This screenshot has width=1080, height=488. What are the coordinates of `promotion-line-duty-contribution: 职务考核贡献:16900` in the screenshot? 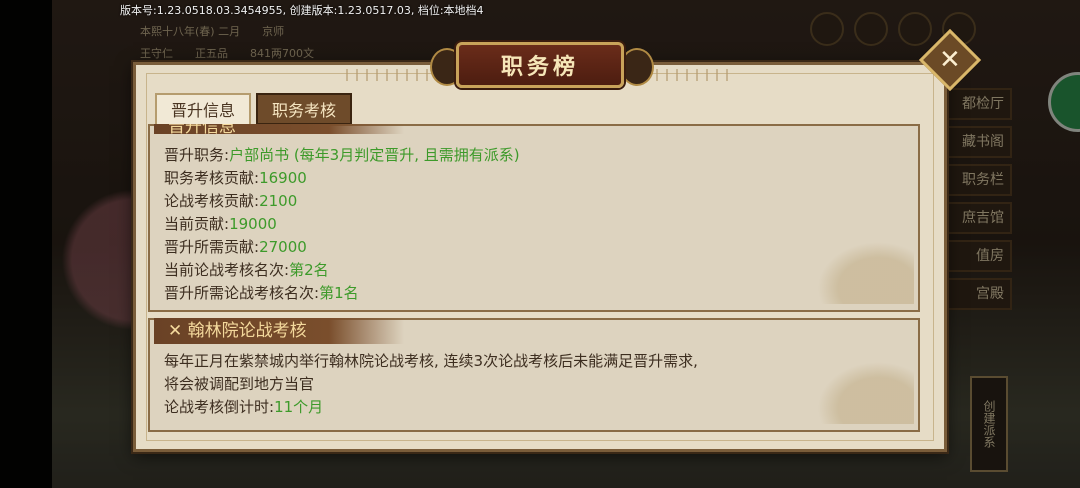 It's located at (235, 178).